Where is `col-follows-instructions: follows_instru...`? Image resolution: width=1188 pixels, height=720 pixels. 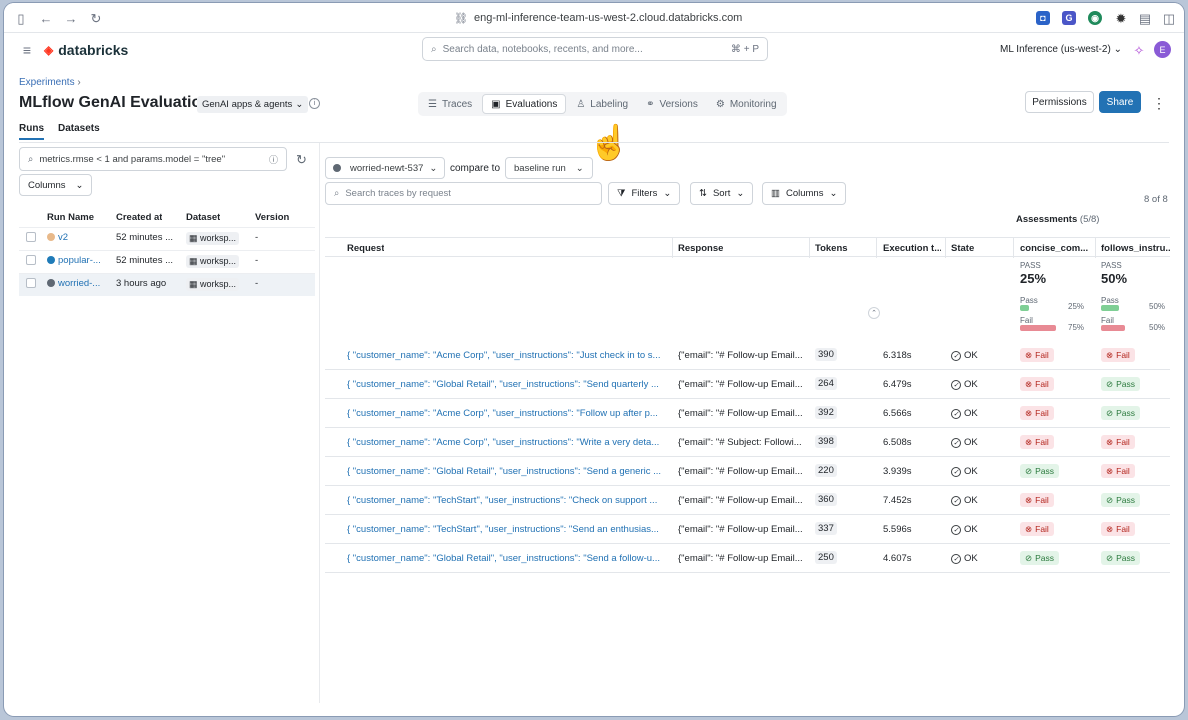
col-follows-instructions: follows_instru... is located at coordinates (1135, 248).